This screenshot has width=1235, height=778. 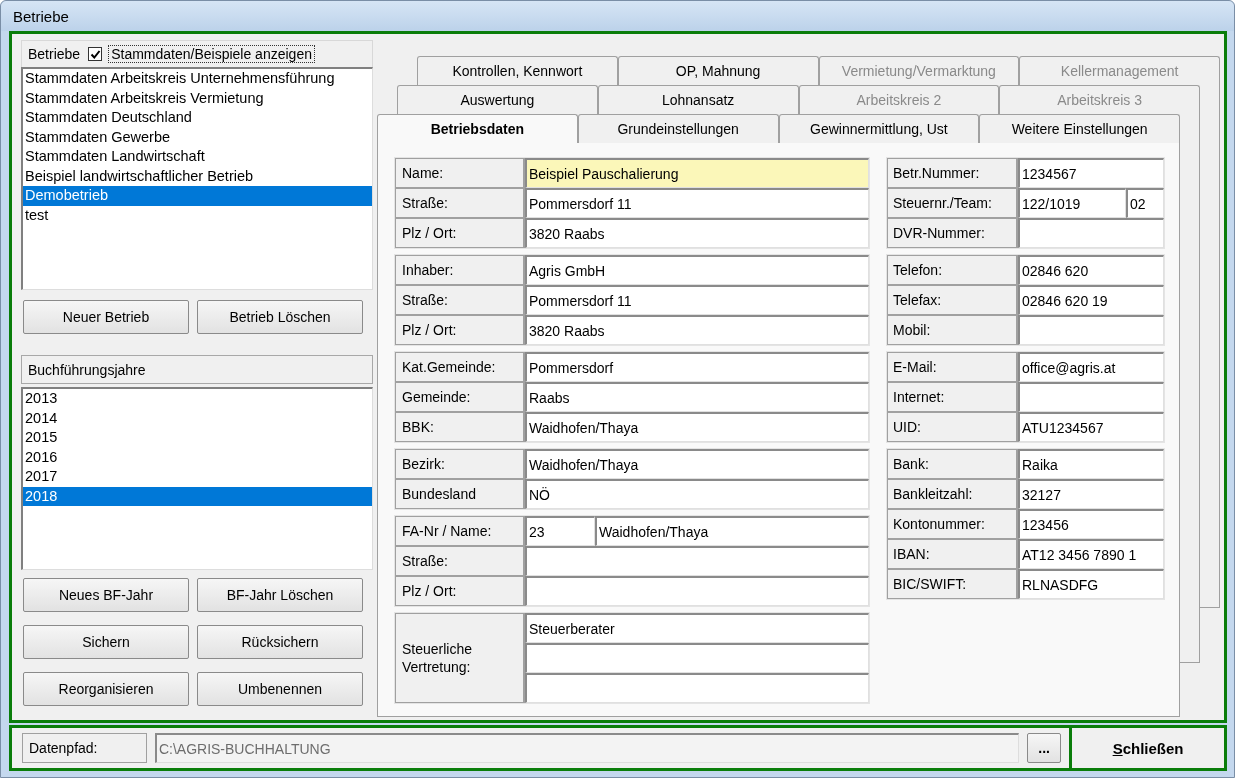 What do you see at coordinates (879, 128) in the screenshot?
I see `tab: Gewinnermittlung, Ust` at bounding box center [879, 128].